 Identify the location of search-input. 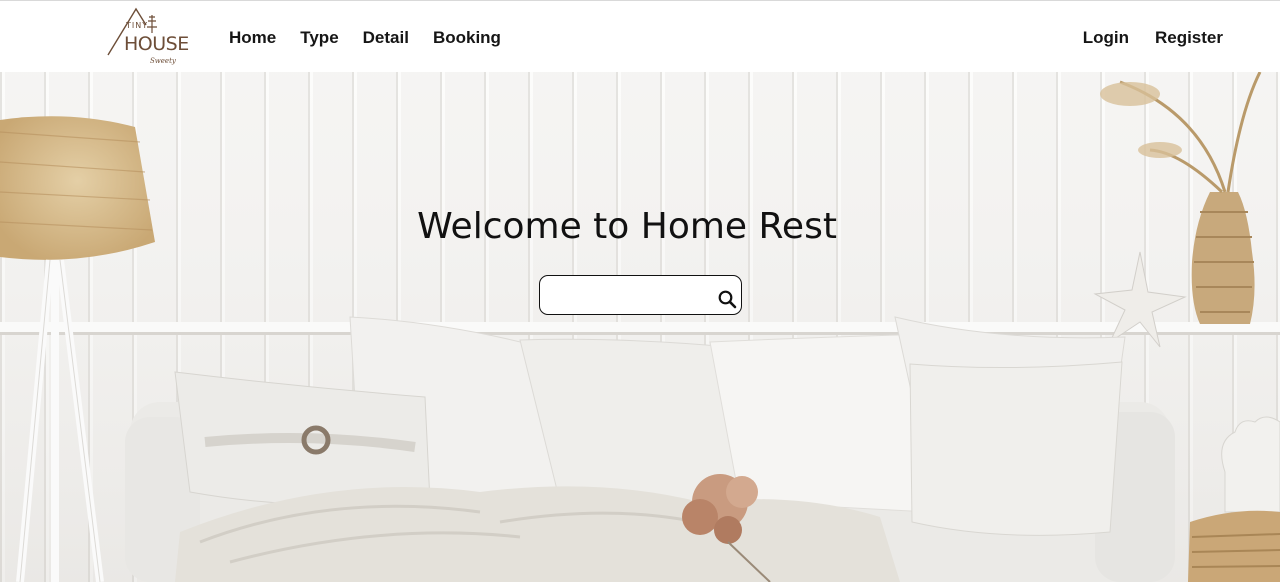
(633, 295).